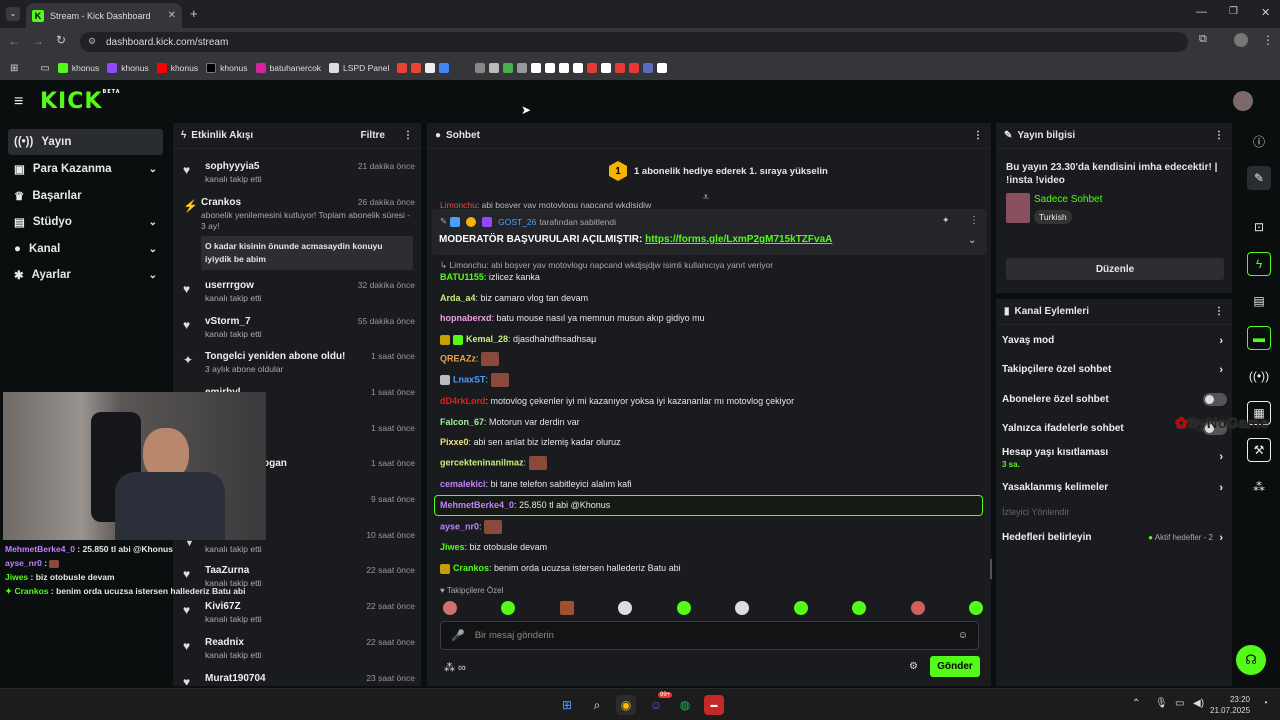  What do you see at coordinates (85, 275) in the screenshot?
I see `nav-ayarlar: ✱ Ayarlar ⌄` at bounding box center [85, 275].